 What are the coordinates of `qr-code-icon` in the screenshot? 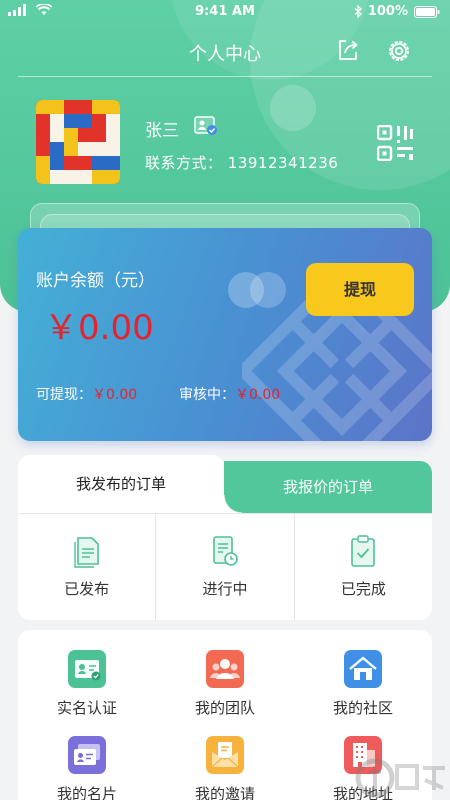 It's located at (395, 143).